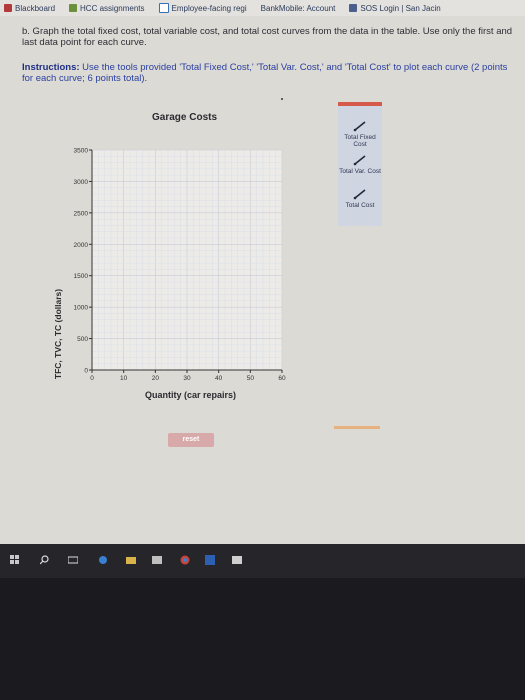 This screenshot has width=525, height=700. Describe the element at coordinates (82, 339) in the screenshot. I see `y-tick-label: 500` at that location.